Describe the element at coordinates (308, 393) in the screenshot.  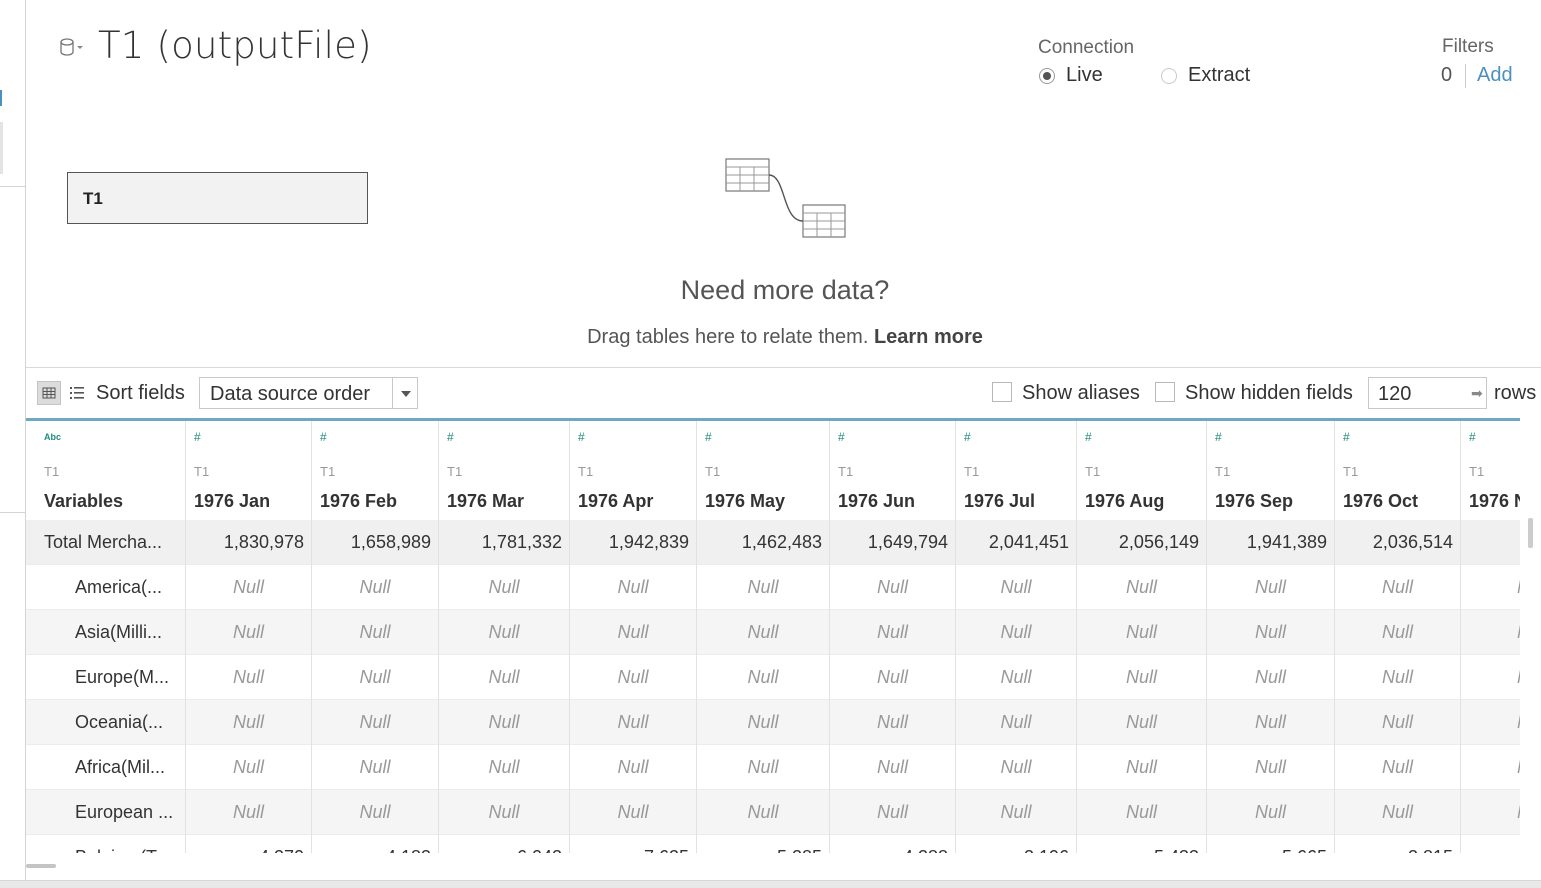
I see `sort-fields-select: Data source order` at that location.